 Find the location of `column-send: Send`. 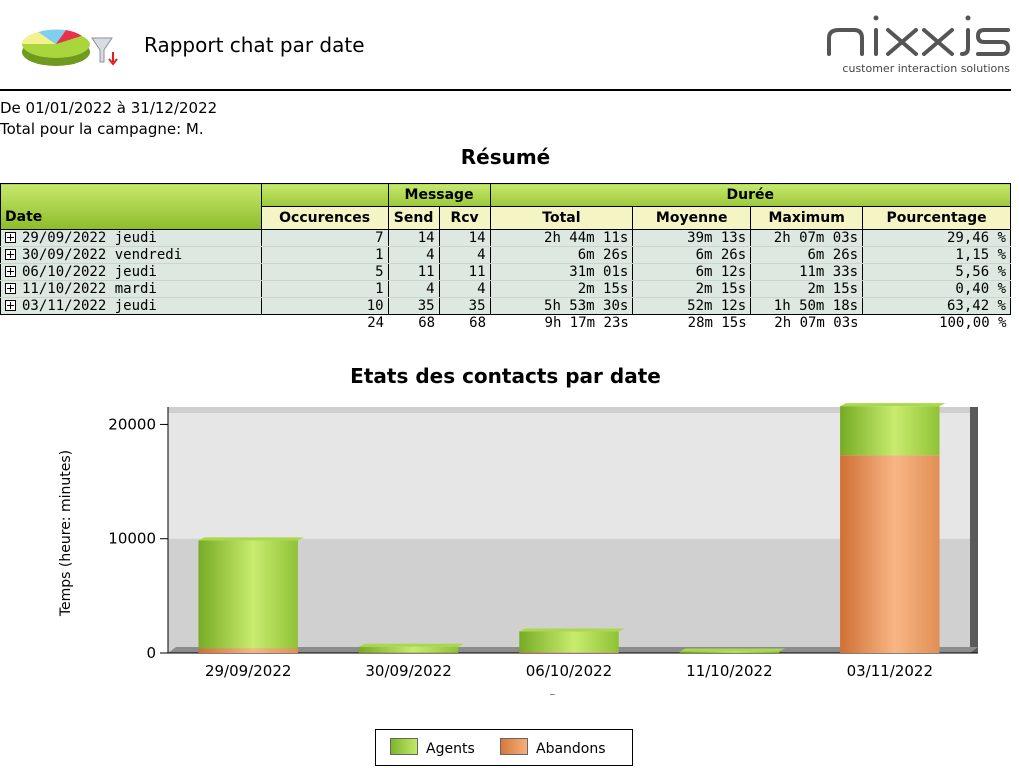

column-send: Send is located at coordinates (413, 218).